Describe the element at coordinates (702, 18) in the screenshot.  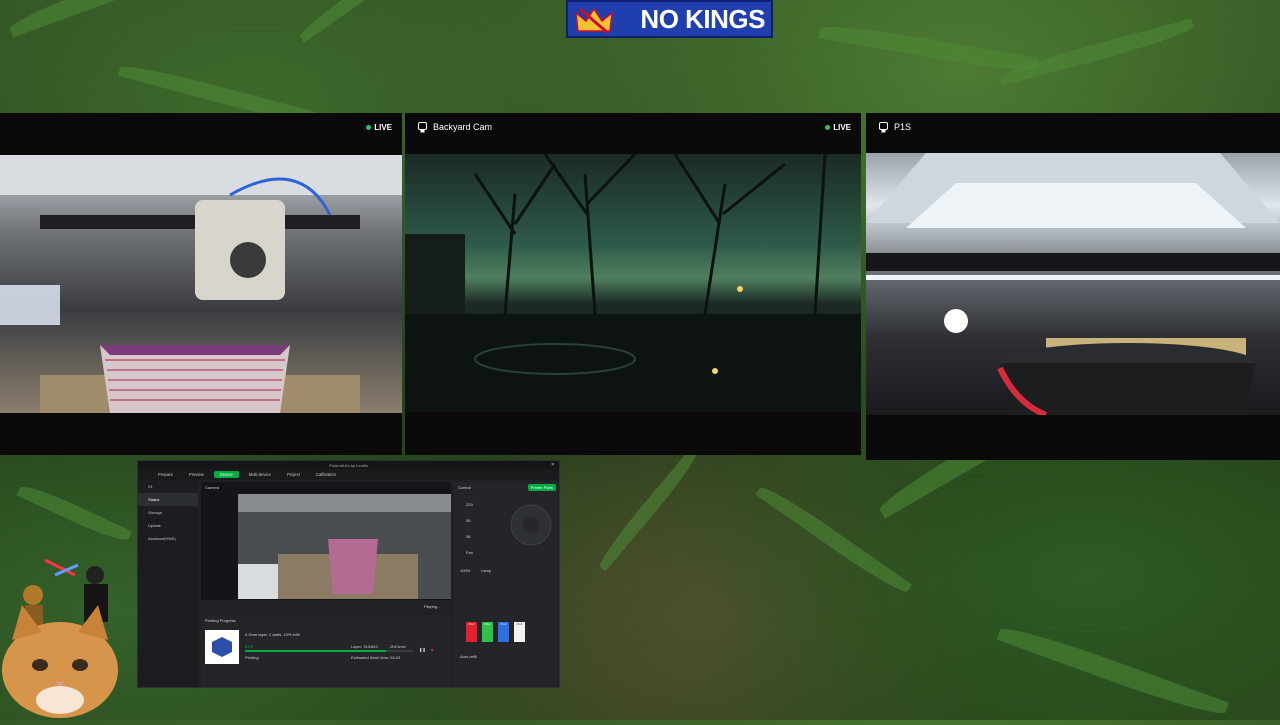
I see `banner-text: NO KINGS` at that location.